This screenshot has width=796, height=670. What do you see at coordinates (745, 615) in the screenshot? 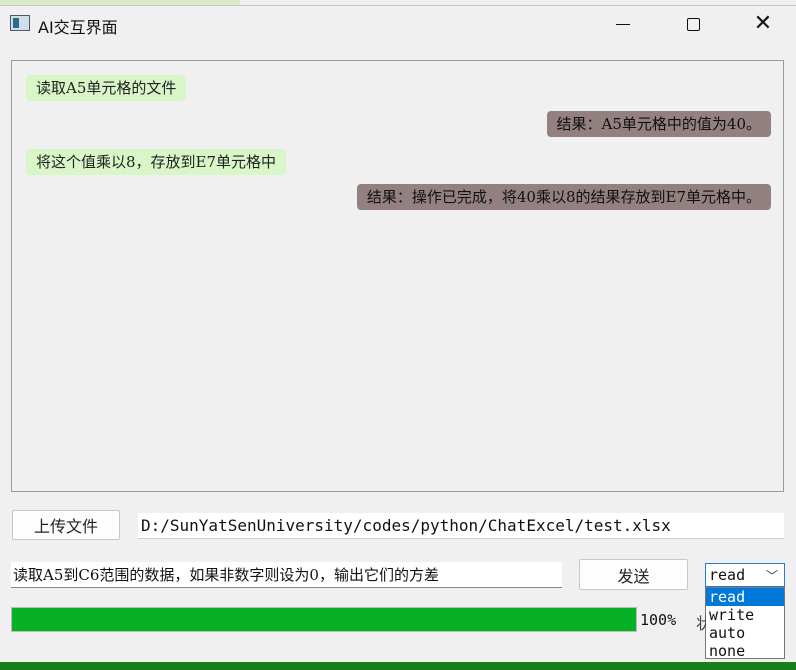
I see `mode-option-write: write` at bounding box center [745, 615].